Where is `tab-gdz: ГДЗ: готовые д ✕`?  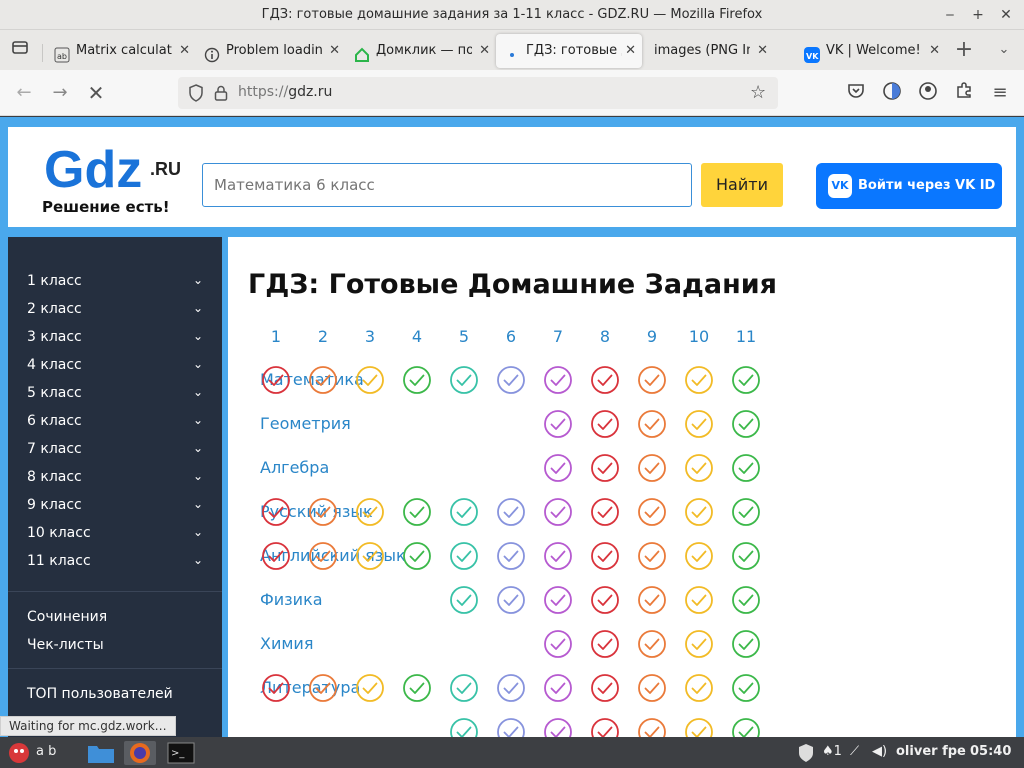
tab-gdz: ГДЗ: готовые д ✕ is located at coordinates (569, 51).